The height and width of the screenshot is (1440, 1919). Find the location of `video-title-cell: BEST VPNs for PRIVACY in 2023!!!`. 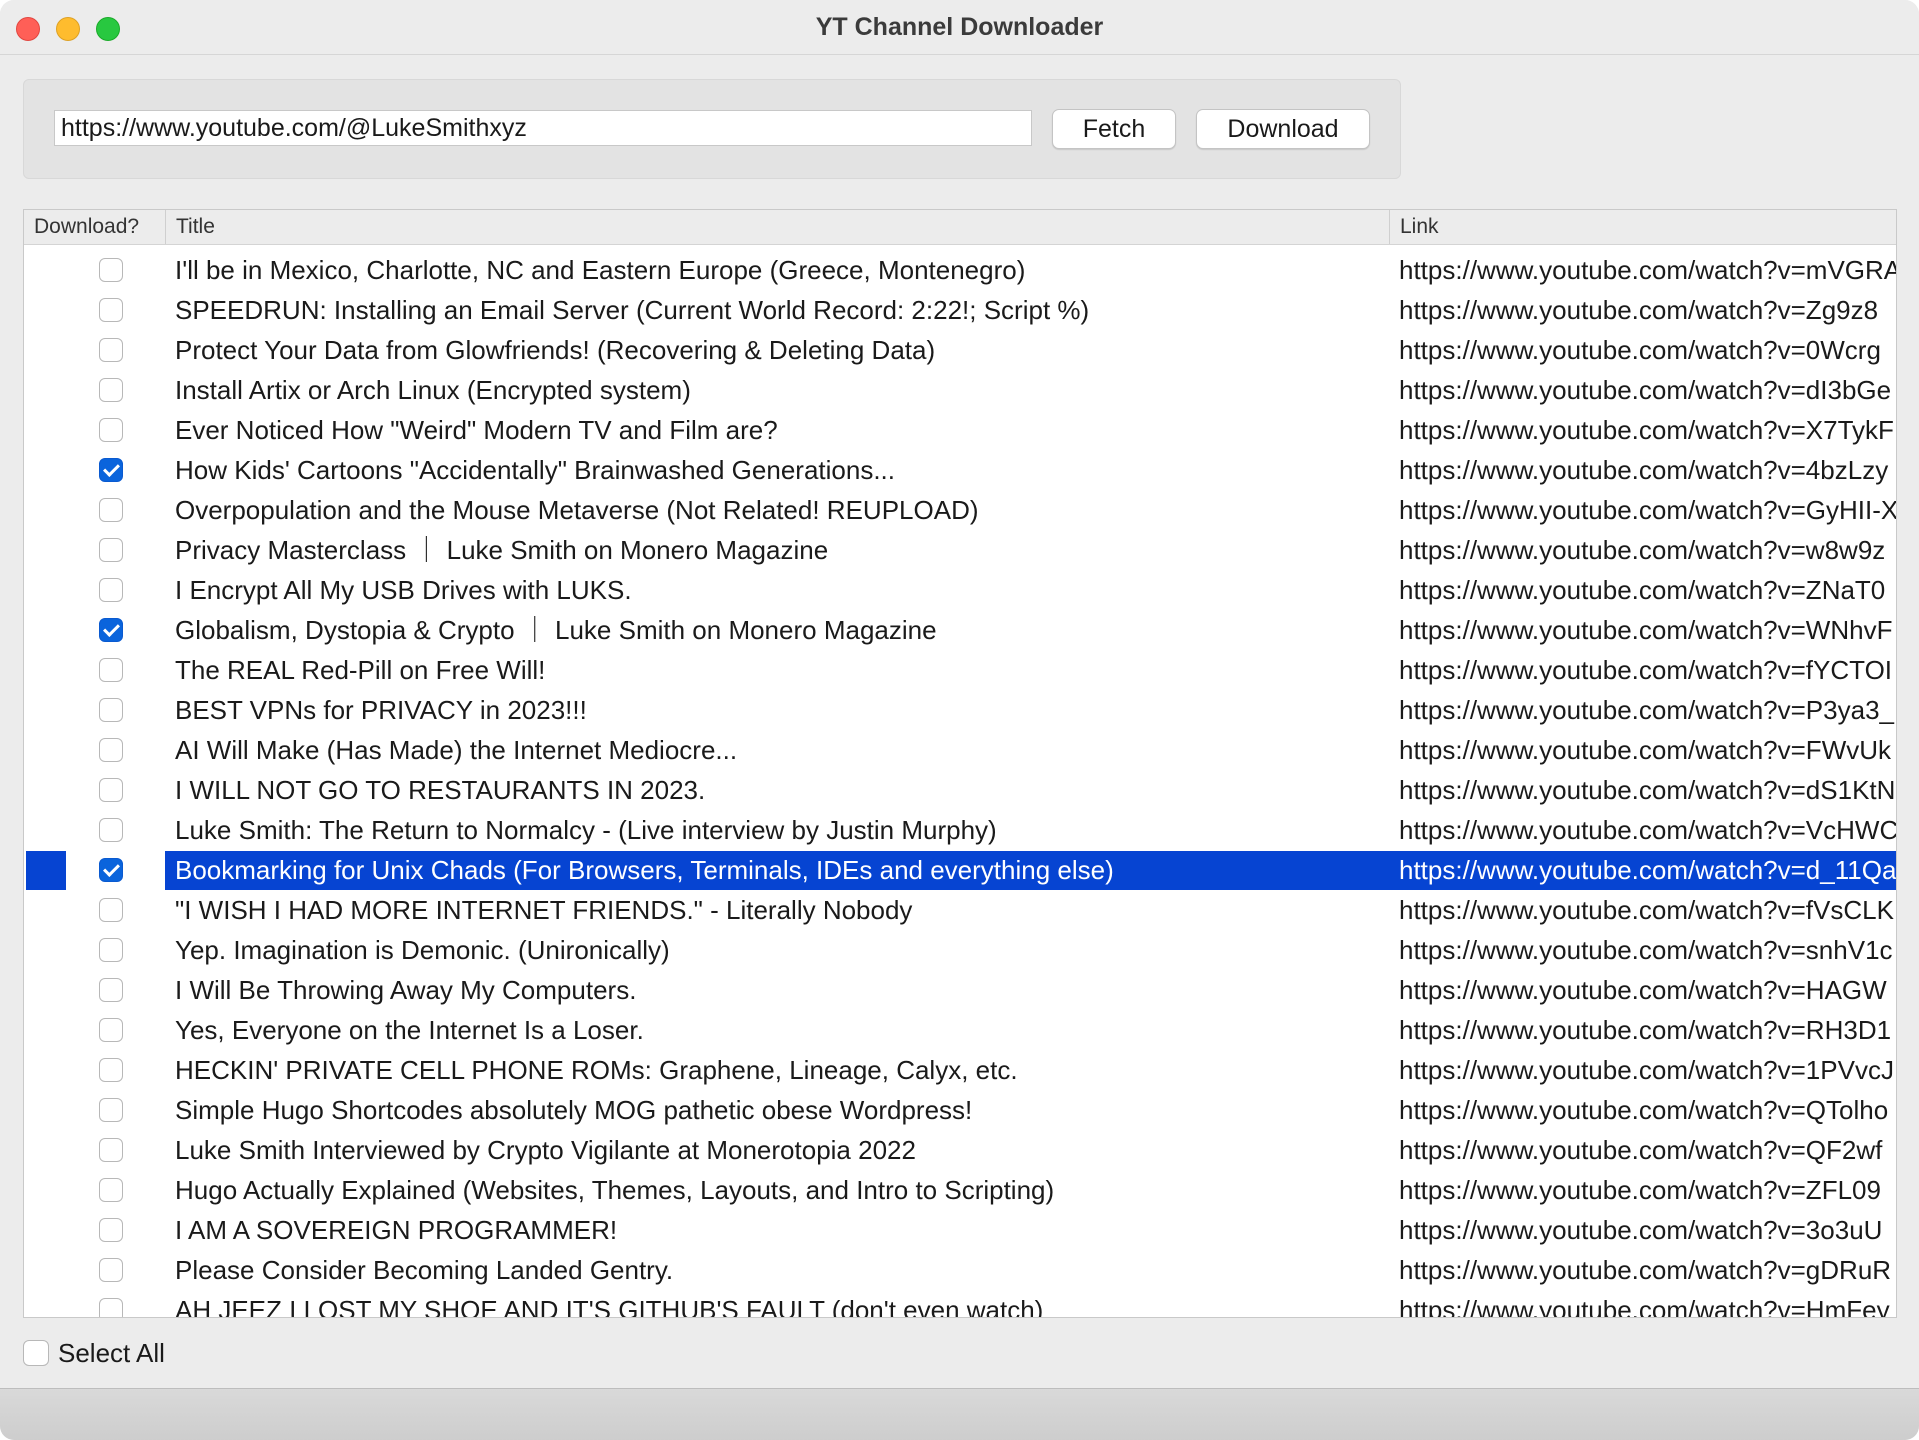

video-title-cell: BEST VPNs for PRIVACY in 2023!!! is located at coordinates (381, 710).